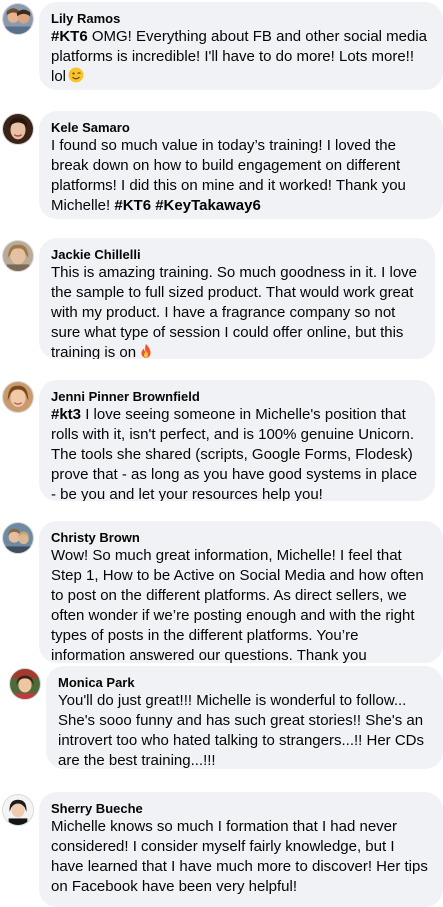 This screenshot has height=907, width=443. I want to click on hashtag-link: #kt3, so click(66, 414).